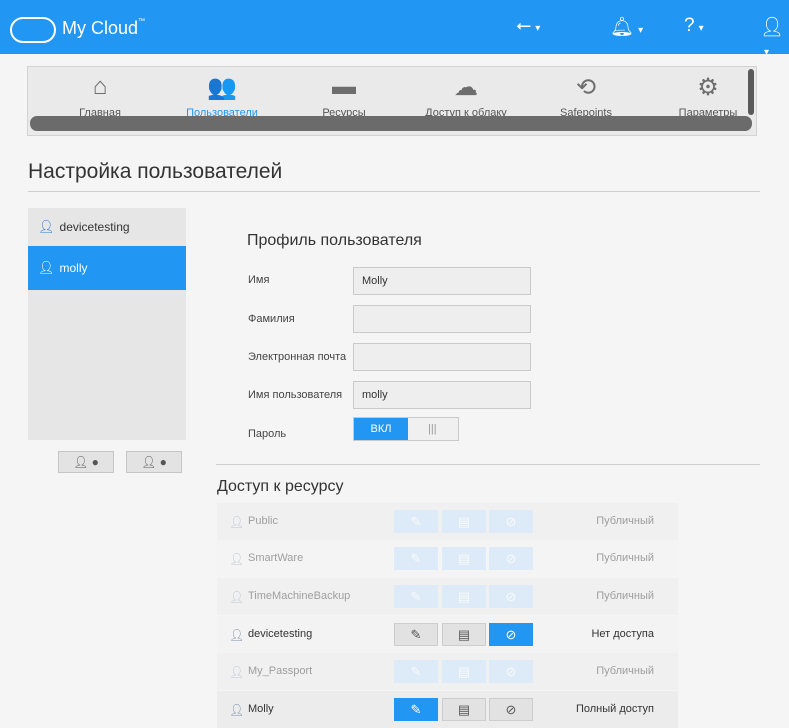  I want to click on users-icon: 👥, so click(222, 87).